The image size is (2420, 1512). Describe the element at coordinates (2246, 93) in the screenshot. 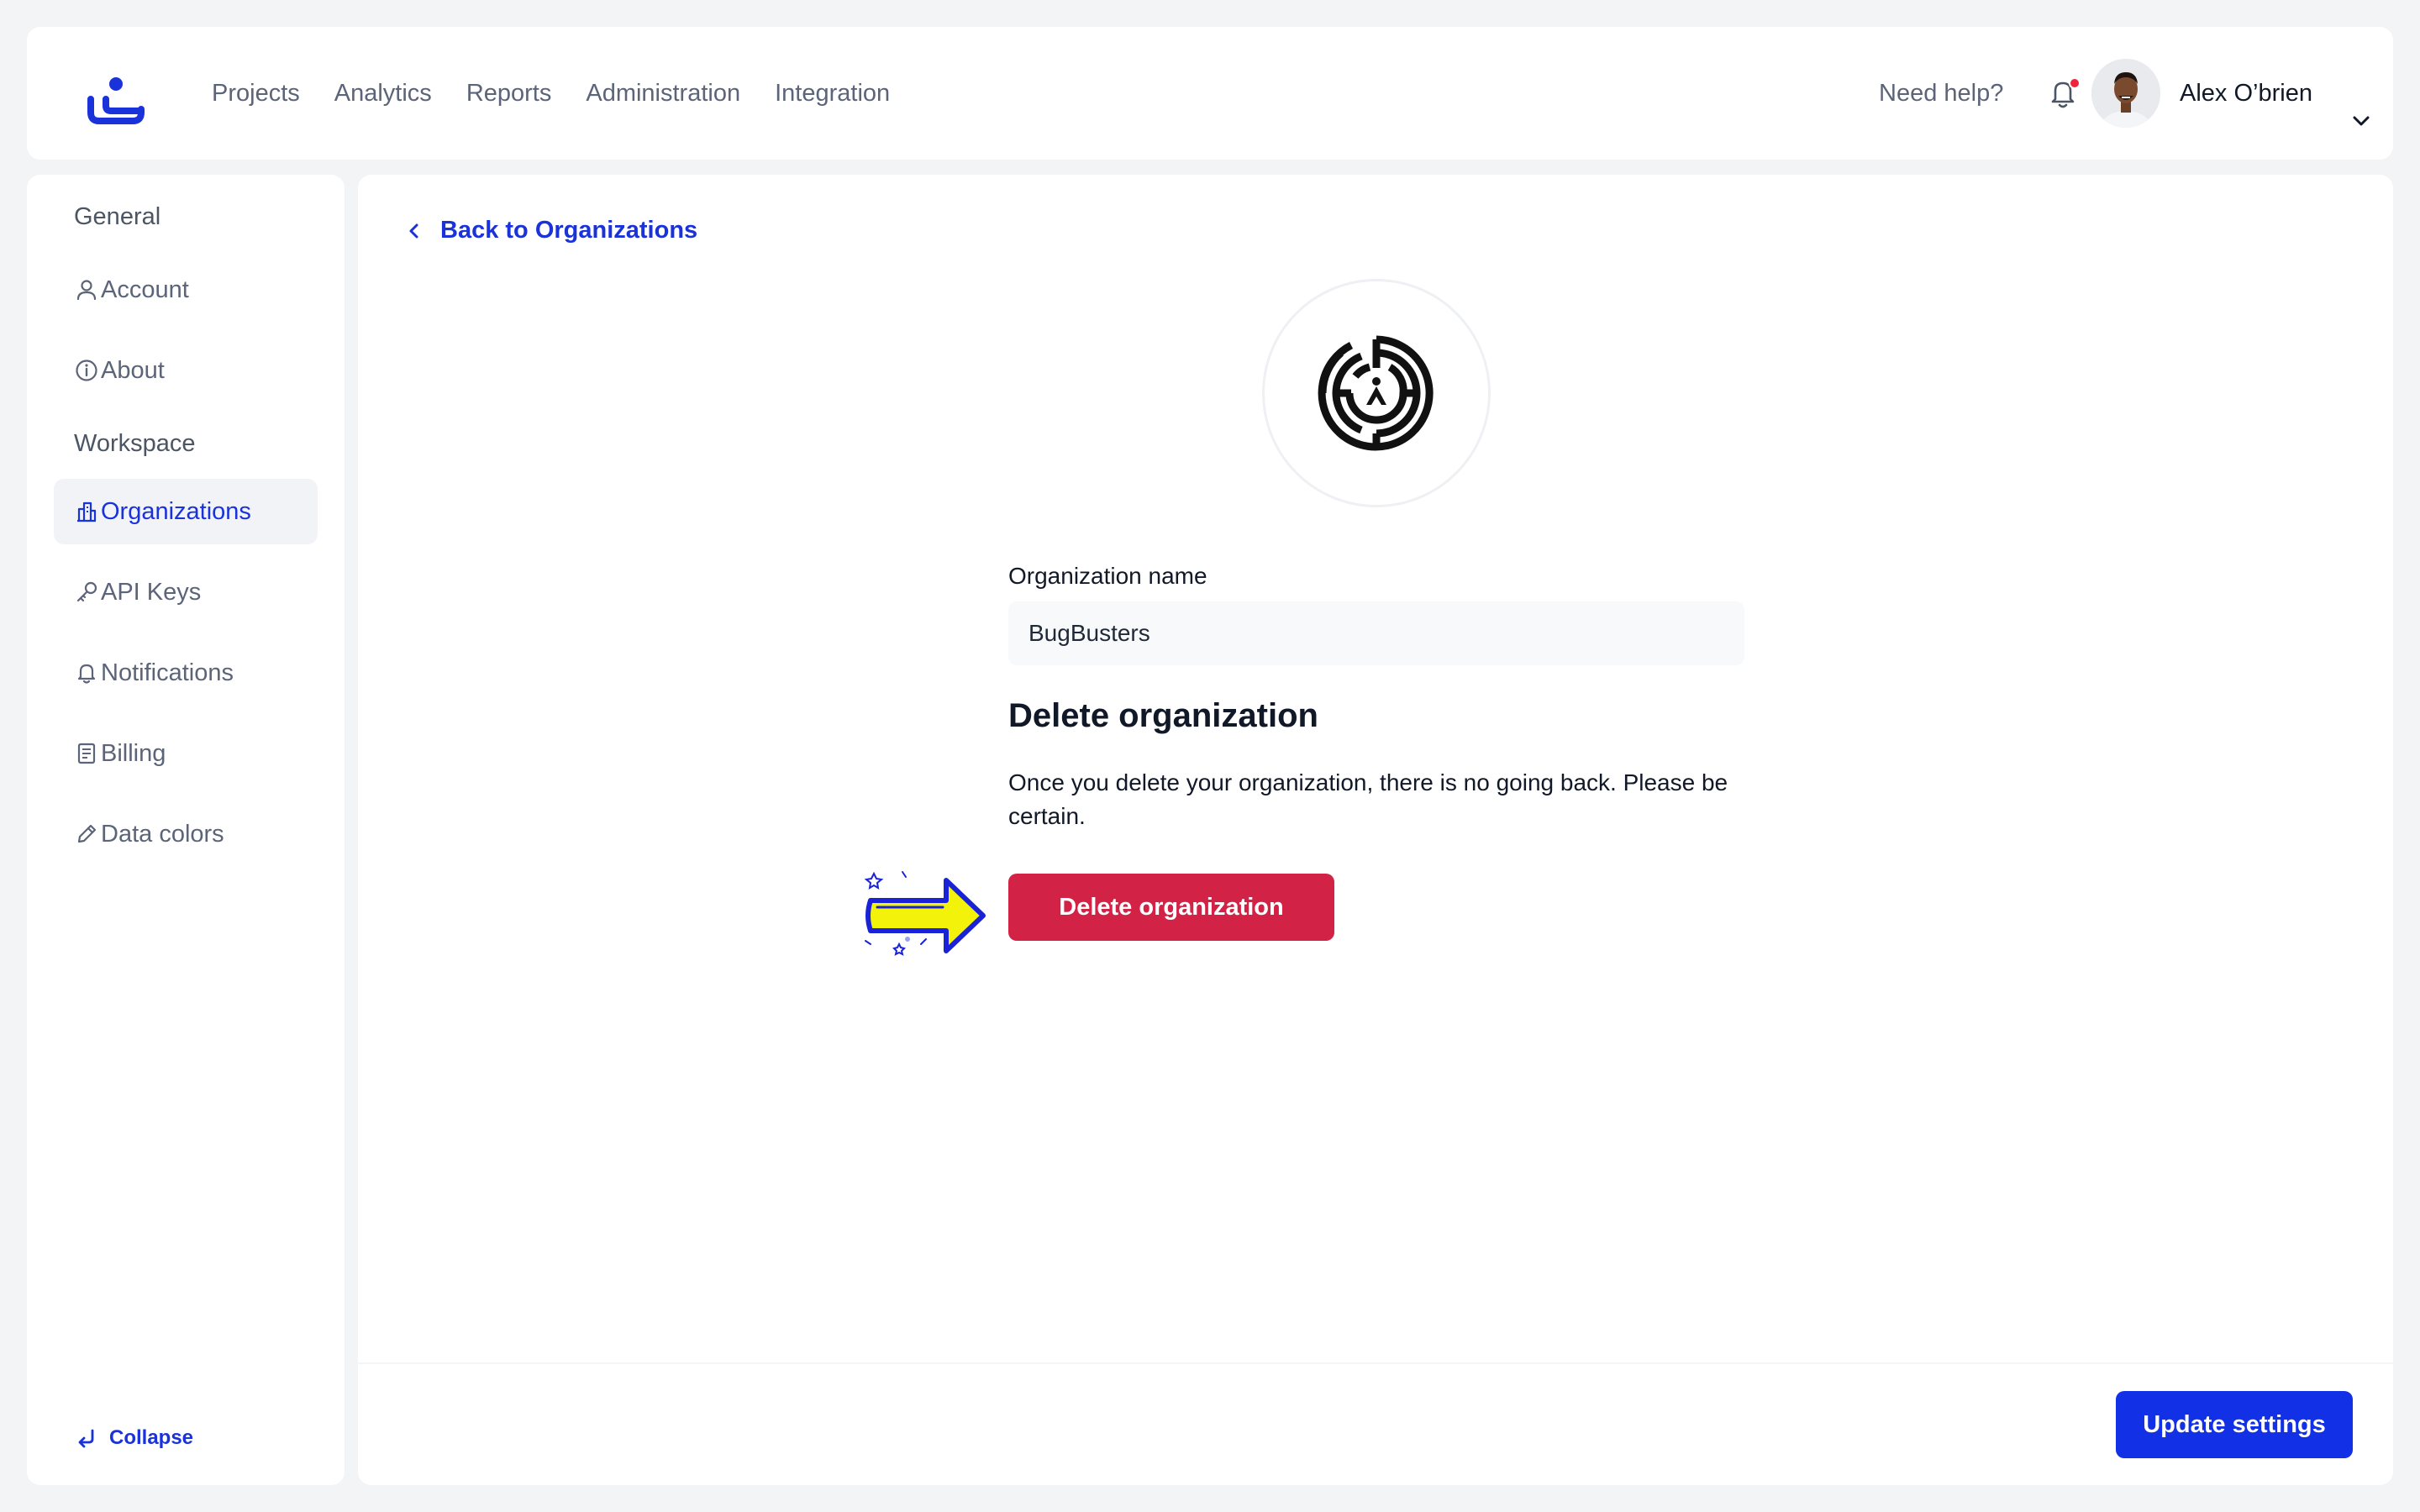

I see `user-menu-name: Alex O’brien` at that location.